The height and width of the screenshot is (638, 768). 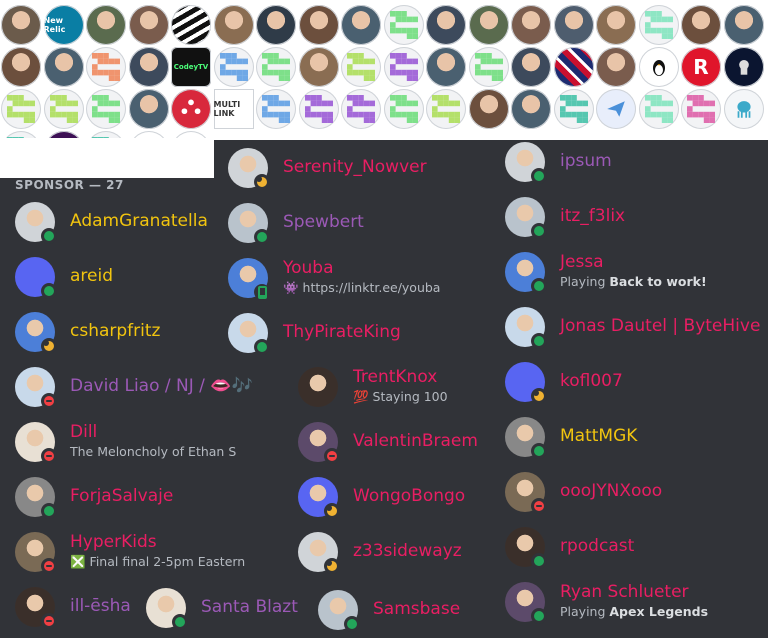 What do you see at coordinates (743, 109) in the screenshot?
I see `squid-logo` at bounding box center [743, 109].